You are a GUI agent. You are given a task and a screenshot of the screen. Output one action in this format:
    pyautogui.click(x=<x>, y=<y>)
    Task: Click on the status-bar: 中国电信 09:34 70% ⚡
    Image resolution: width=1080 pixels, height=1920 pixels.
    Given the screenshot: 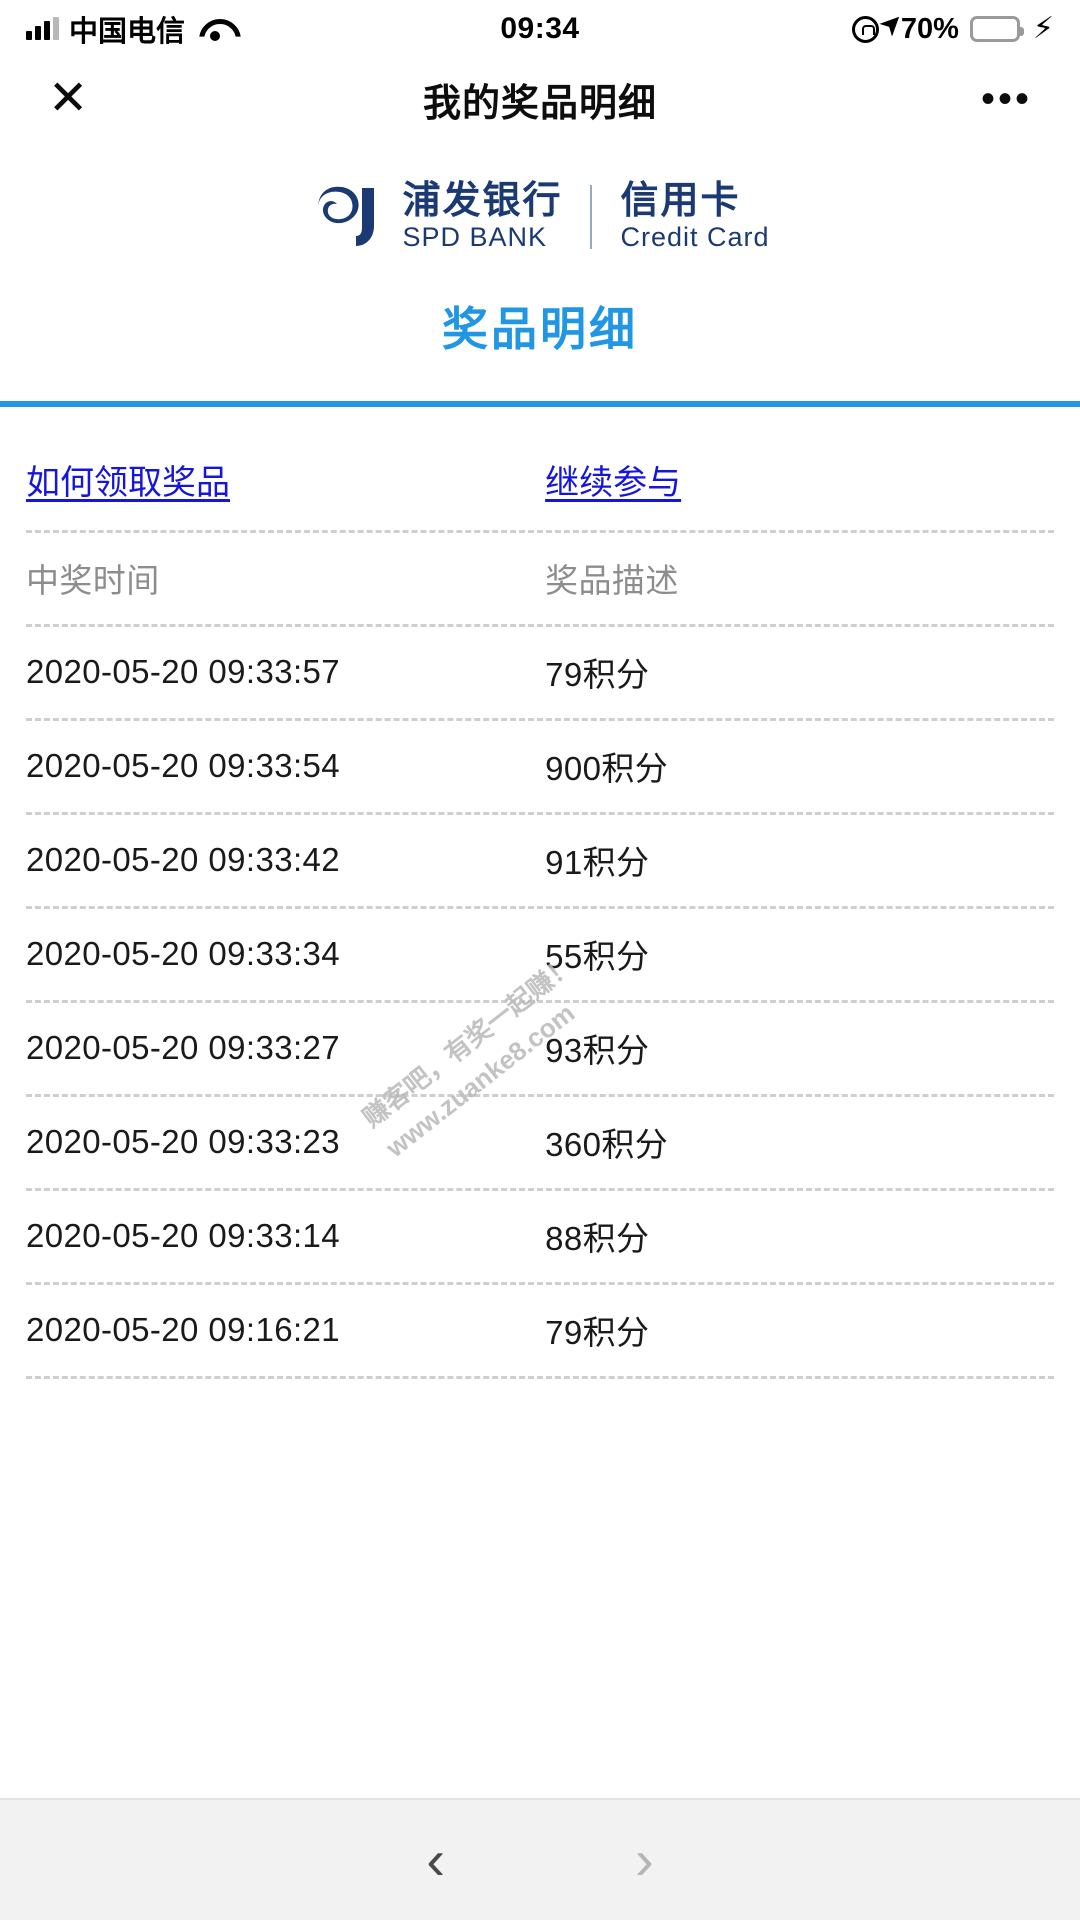 What is the action you would take?
    pyautogui.click(x=540, y=29)
    